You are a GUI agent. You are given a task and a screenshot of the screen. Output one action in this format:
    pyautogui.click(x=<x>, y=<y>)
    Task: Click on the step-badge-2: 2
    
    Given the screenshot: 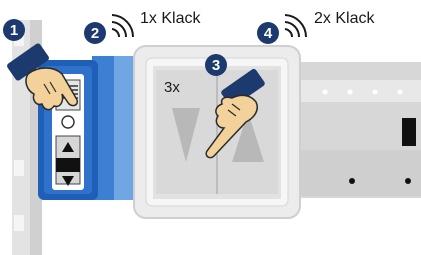 What is the action you would take?
    pyautogui.click(x=95, y=33)
    